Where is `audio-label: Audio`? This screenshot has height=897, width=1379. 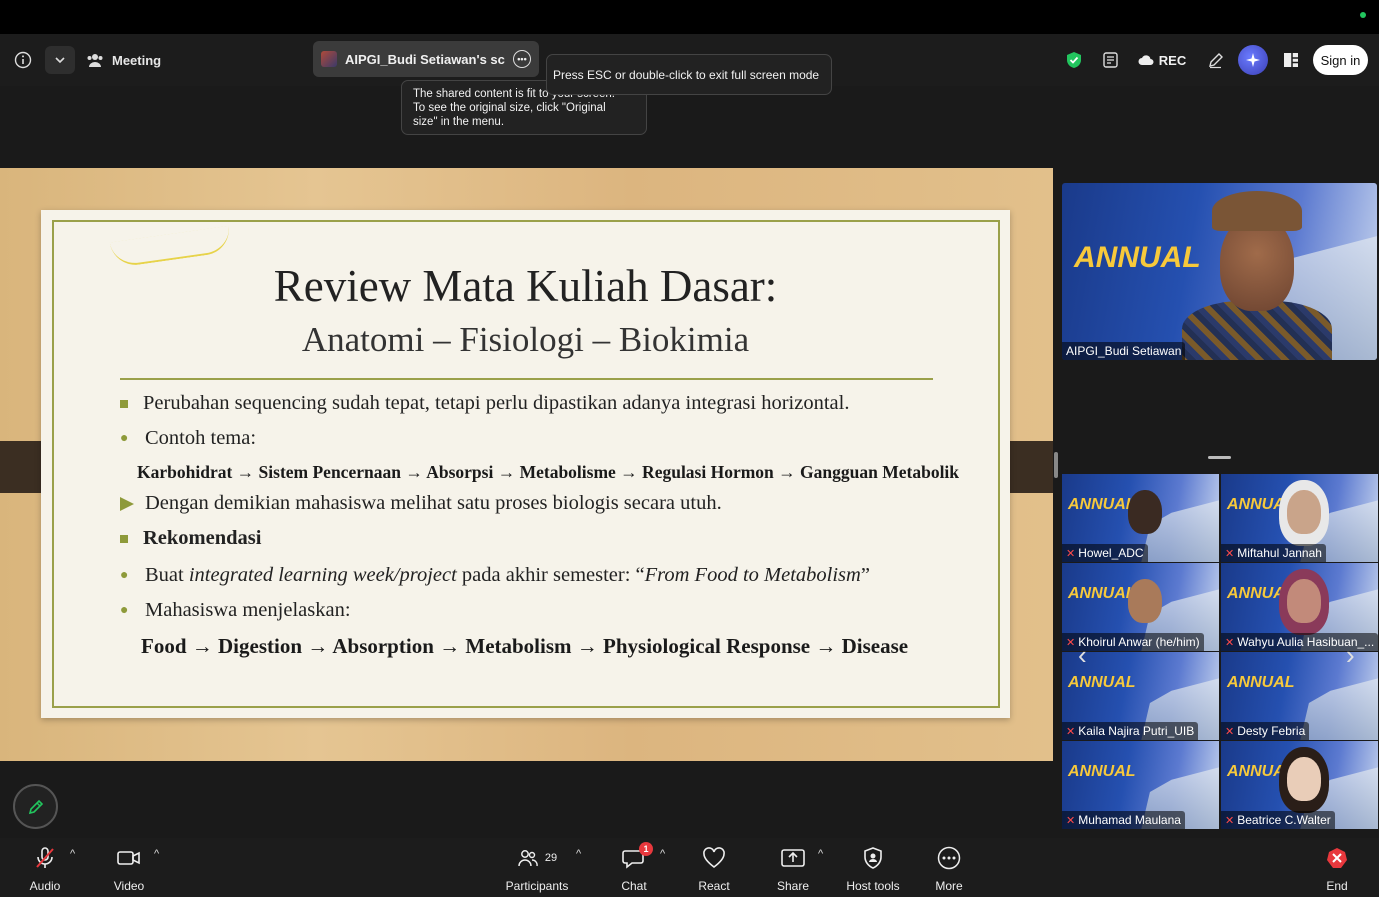 audio-label: Audio is located at coordinates (45, 886).